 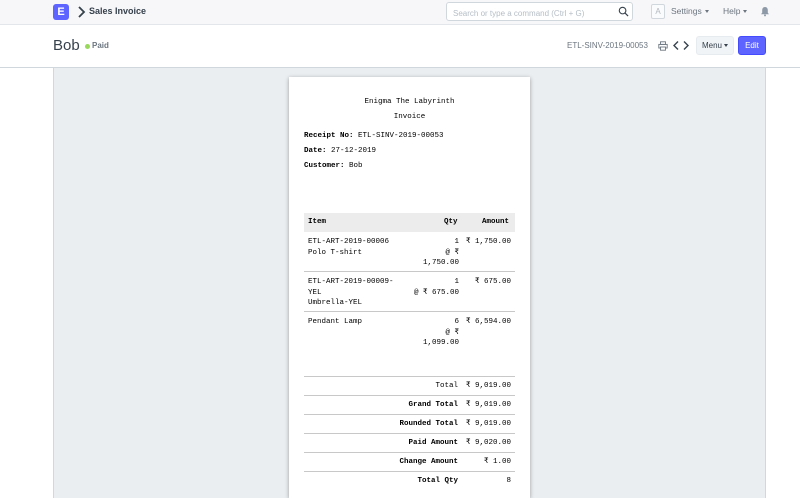 What do you see at coordinates (488, 405) in the screenshot?
I see `grand-total-value: ₹ 9,019.00` at bounding box center [488, 405].